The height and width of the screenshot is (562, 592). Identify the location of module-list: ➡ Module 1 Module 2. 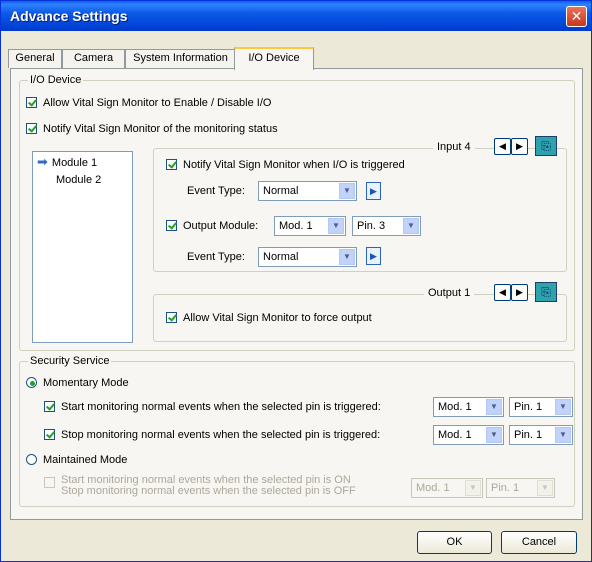
(82, 247).